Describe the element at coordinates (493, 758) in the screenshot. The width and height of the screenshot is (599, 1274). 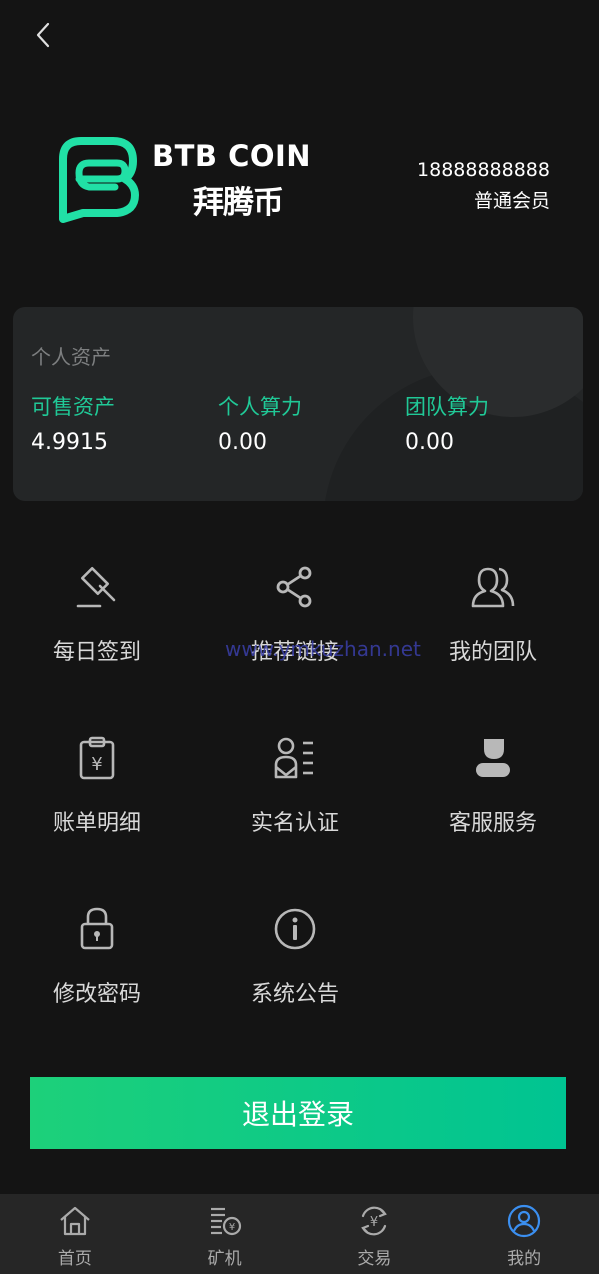
I see `customer-service-icon` at that location.